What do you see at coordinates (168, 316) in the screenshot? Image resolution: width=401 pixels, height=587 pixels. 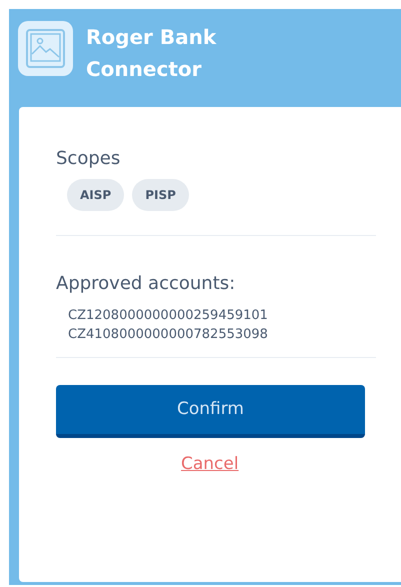 I see `account-number: CZ1208000000000259459101` at bounding box center [168, 316].